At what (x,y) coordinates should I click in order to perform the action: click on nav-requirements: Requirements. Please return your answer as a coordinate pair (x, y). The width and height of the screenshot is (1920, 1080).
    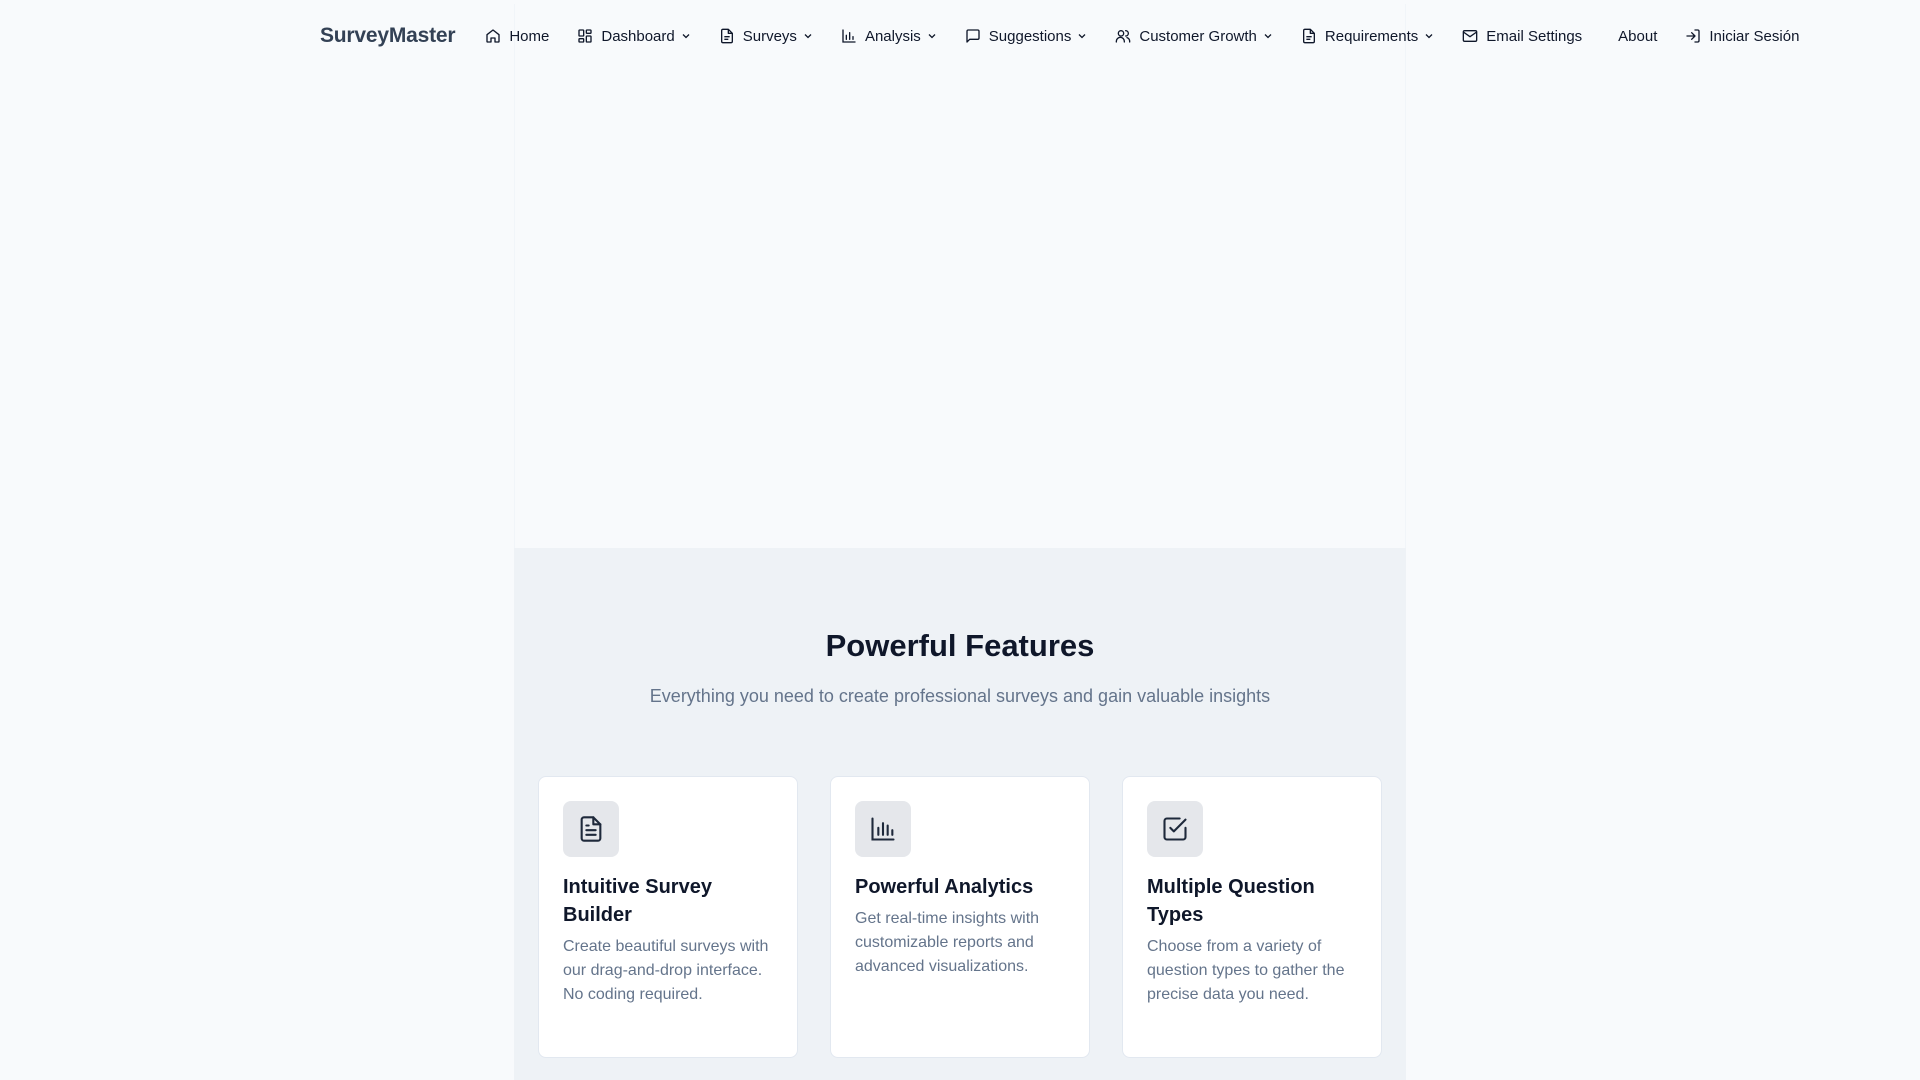
    Looking at the image, I should click on (1367, 36).